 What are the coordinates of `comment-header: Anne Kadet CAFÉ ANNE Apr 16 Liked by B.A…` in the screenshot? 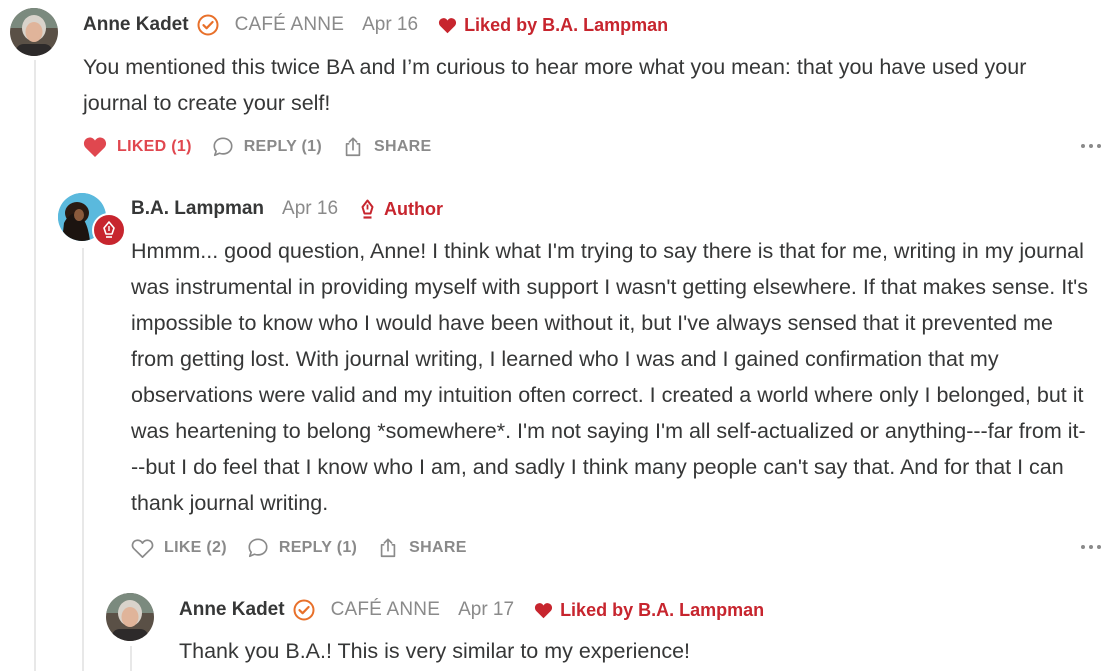 It's located at (375, 25).